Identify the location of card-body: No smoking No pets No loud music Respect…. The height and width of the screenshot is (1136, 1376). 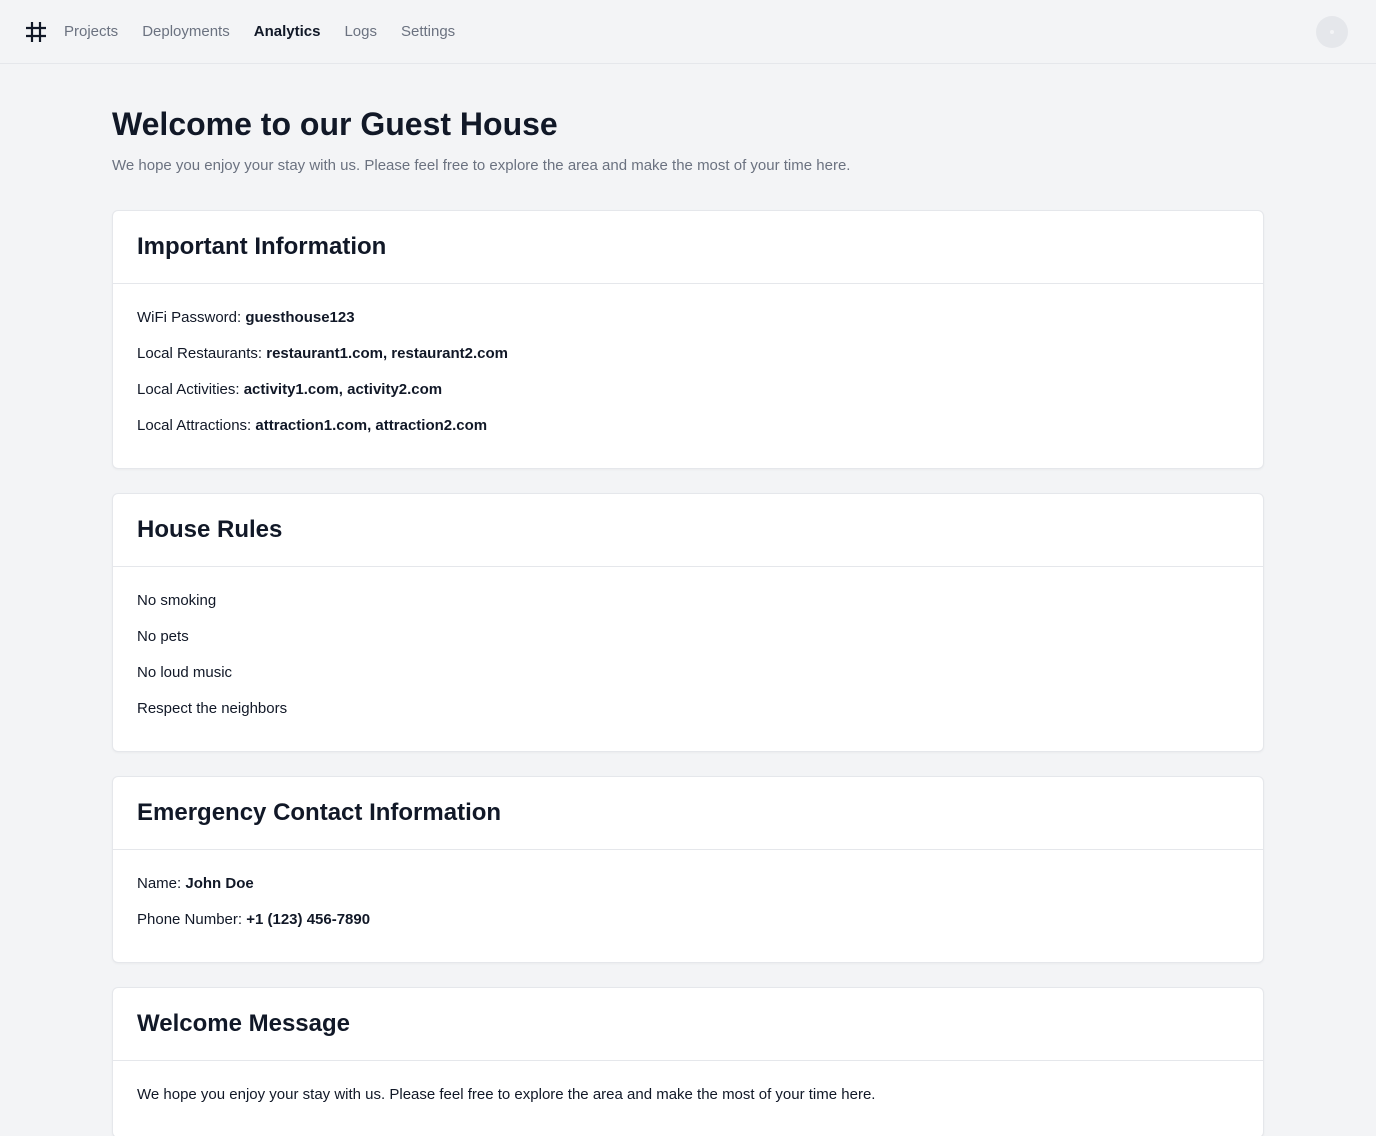
(688, 659).